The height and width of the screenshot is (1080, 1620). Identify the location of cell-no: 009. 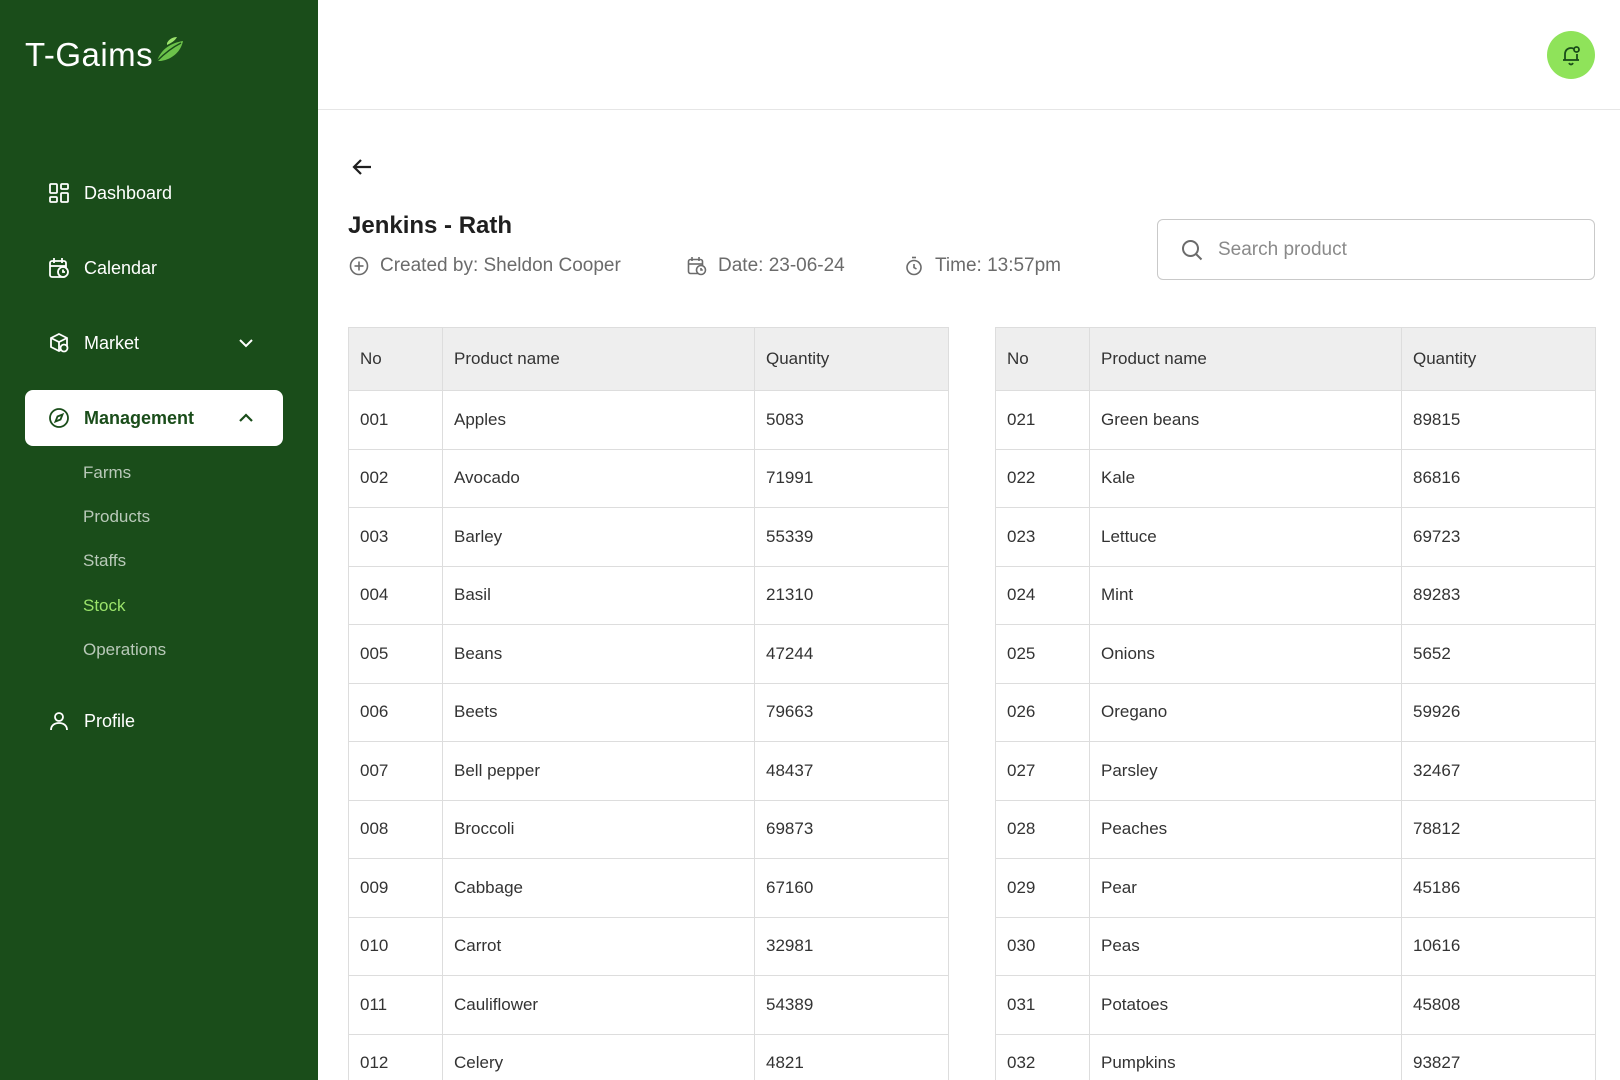
(395, 888).